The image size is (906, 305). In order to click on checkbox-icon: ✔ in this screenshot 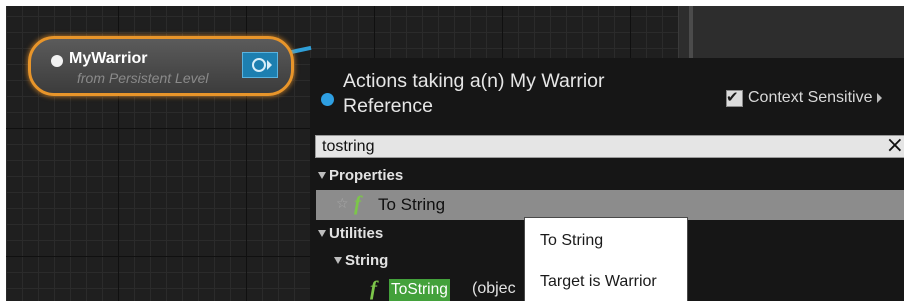, I will do `click(734, 97)`.